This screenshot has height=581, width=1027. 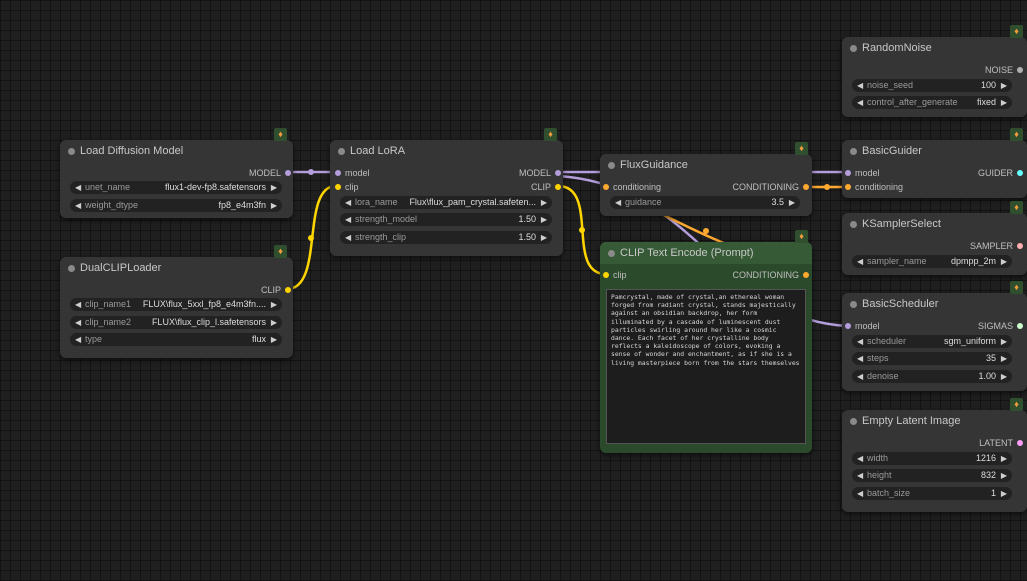 What do you see at coordinates (932, 85) in the screenshot?
I see `noise-seed-number: ◀ noise_seed 100 ▶` at bounding box center [932, 85].